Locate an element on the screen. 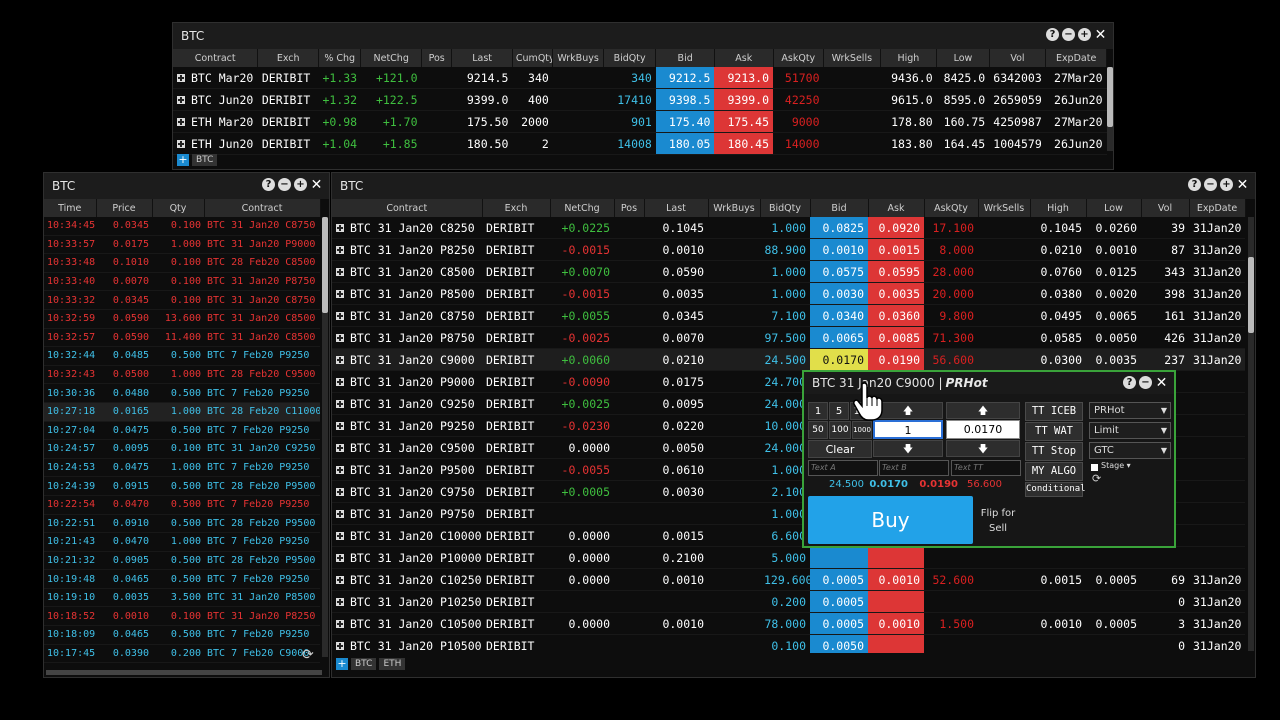  table-row: 10:32:59 0.0590 13.600 BTC 31 Jan20 C8500 is located at coordinates (182, 319).